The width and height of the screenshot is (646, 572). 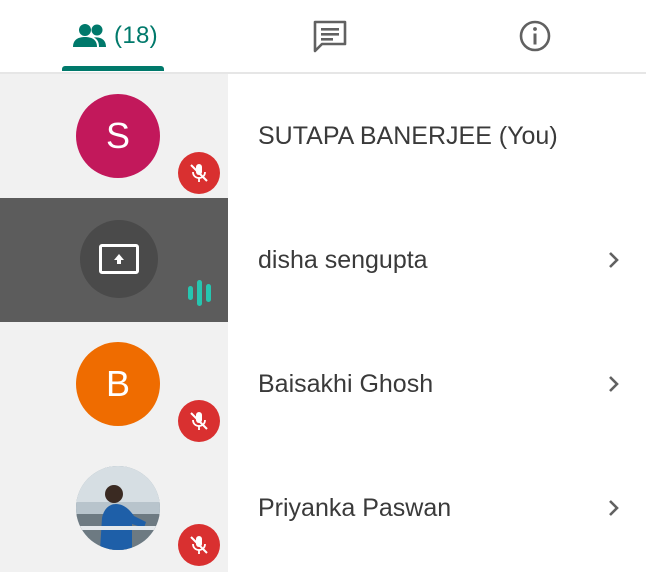 I want to click on participant-name: Baisakhi Ghosh, so click(x=346, y=383).